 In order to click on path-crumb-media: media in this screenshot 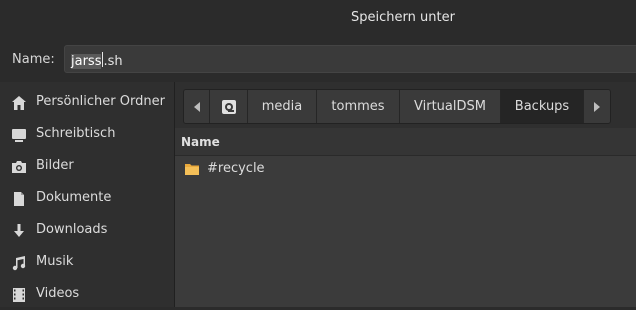, I will do `click(282, 106)`.